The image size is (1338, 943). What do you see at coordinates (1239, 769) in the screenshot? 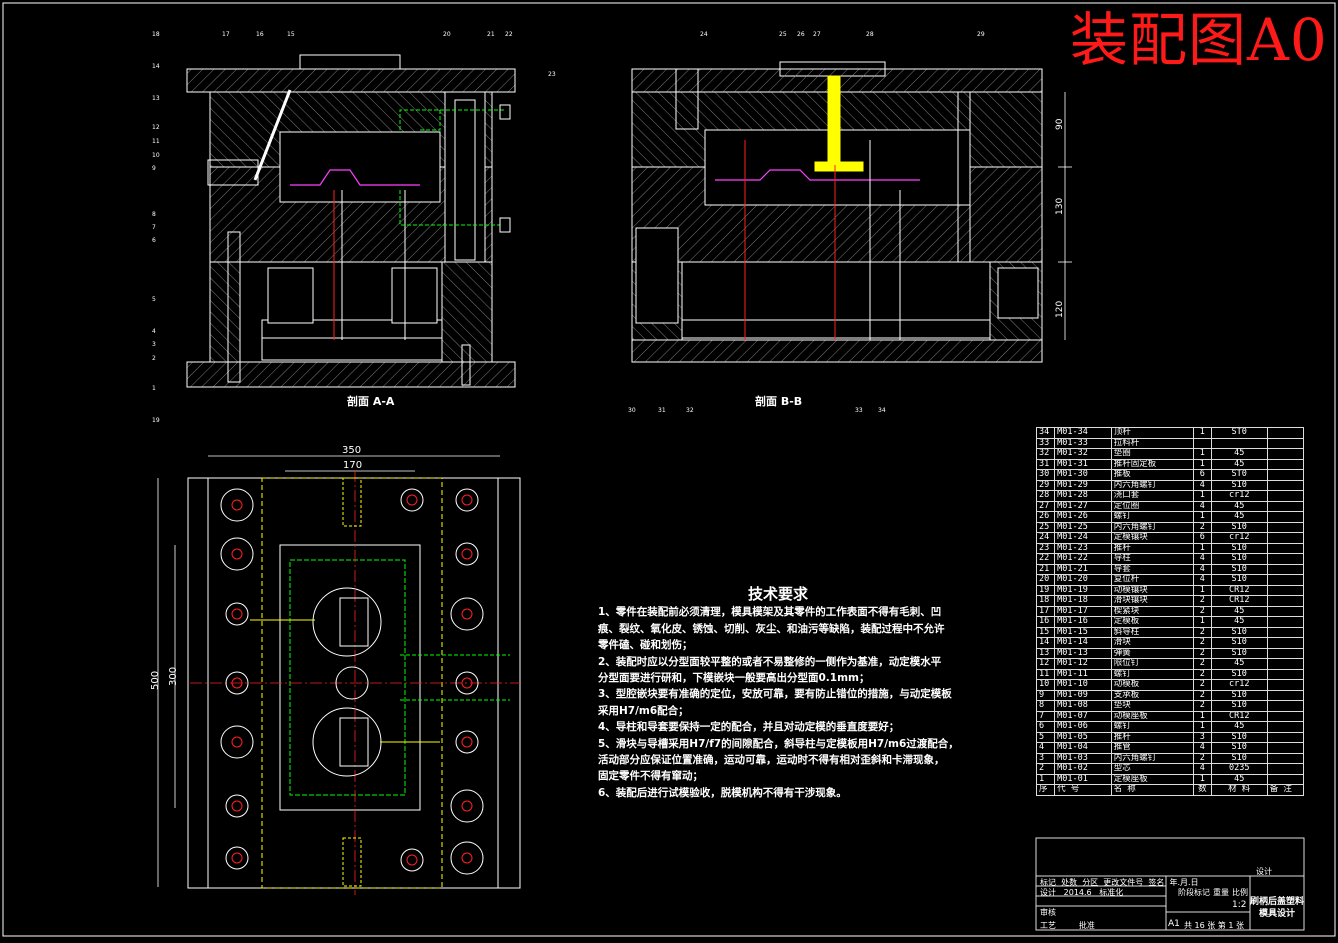
I see `bom-cell-mat: 0235` at bounding box center [1239, 769].